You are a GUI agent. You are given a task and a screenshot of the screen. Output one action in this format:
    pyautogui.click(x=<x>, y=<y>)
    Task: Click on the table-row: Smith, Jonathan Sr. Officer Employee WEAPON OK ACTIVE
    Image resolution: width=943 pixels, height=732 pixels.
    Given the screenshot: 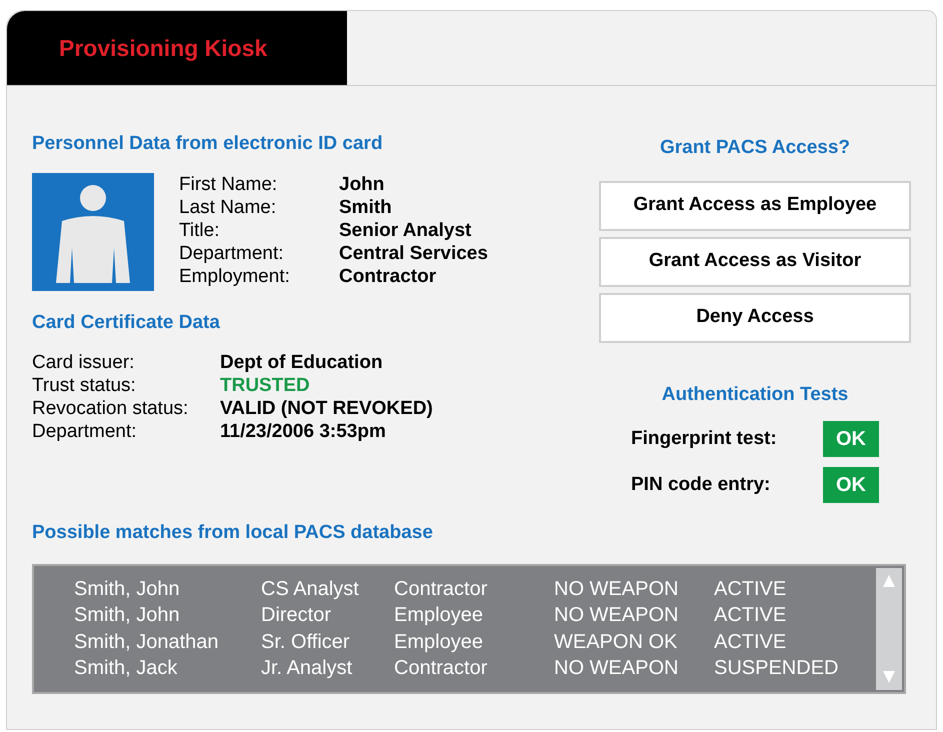 What is the action you would take?
    pyautogui.click(x=474, y=641)
    